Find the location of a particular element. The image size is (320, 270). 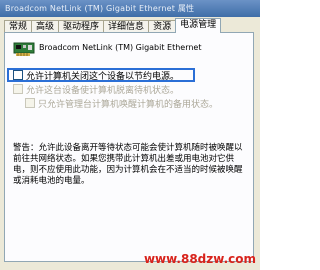

tab-strip: 常规 高级 驱动程序 详细信息 资源 电源管理 is located at coordinates (113, 25).